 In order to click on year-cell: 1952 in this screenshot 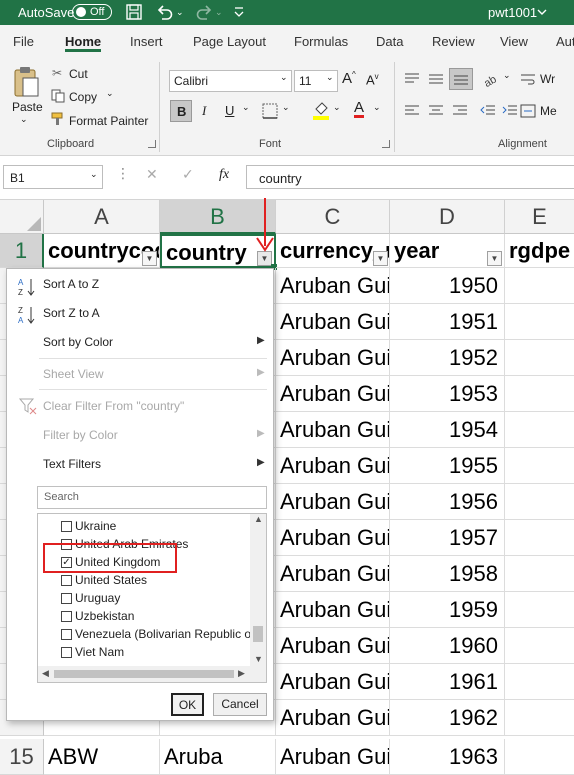, I will do `click(447, 358)`.